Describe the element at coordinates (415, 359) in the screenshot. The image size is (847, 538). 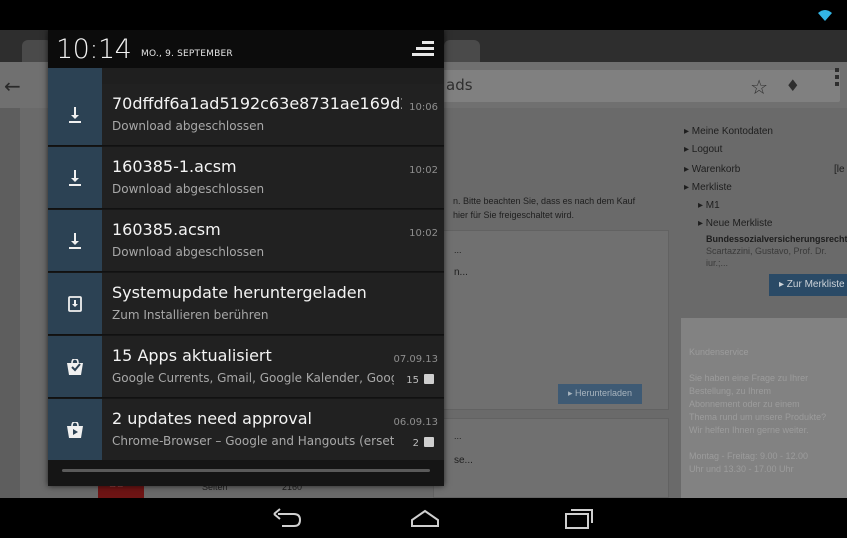
I see `notification-time: 07.09.13` at that location.